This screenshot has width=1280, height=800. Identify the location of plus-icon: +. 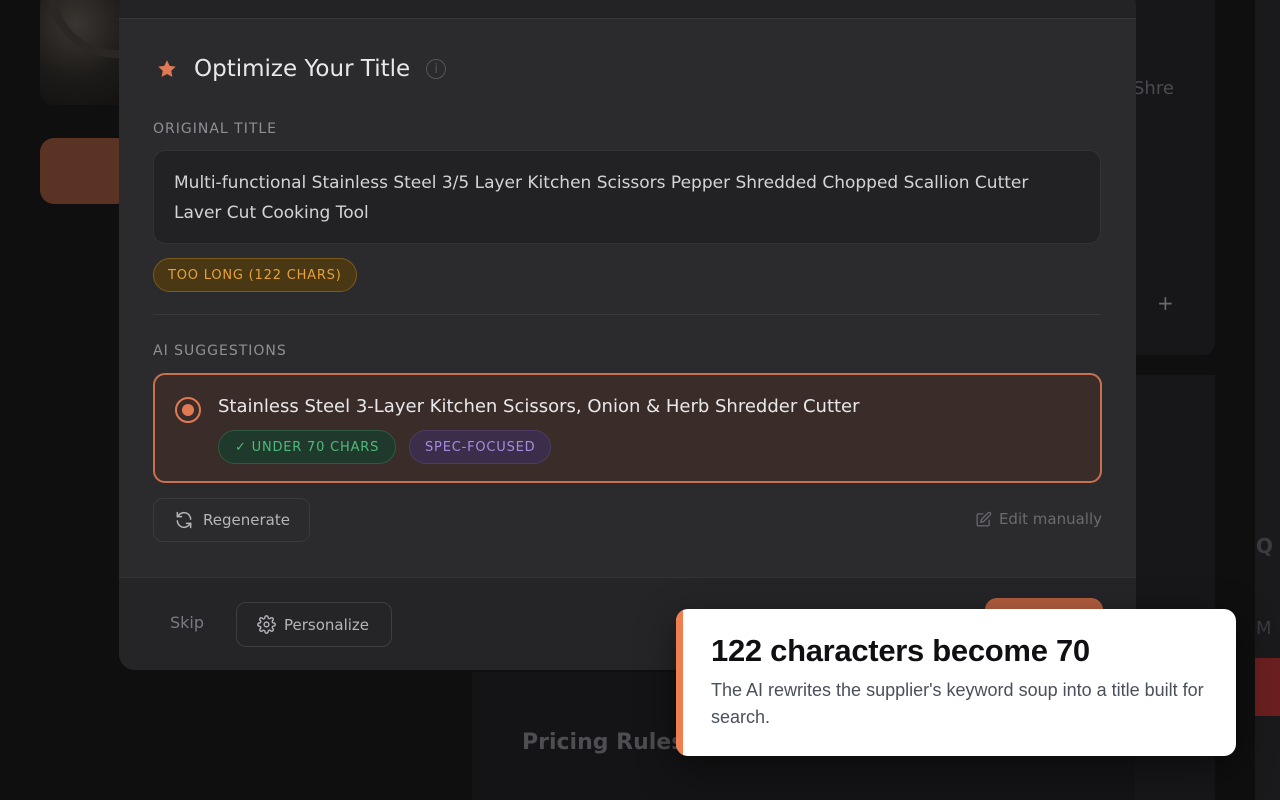
(1165, 303).